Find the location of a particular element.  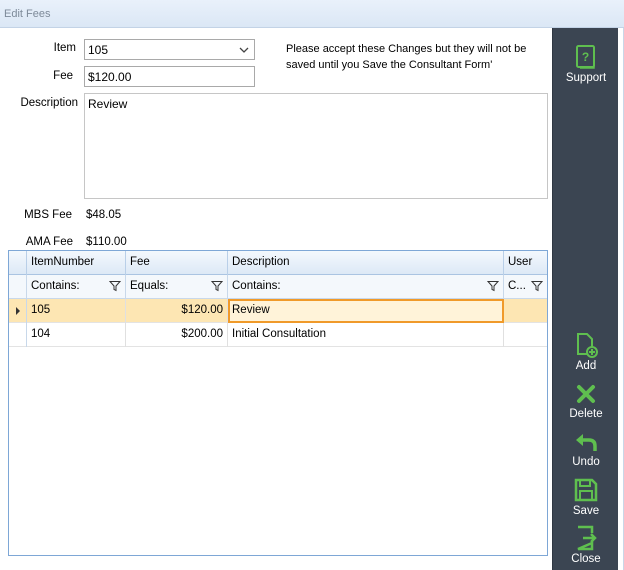

undo-arrow-icon is located at coordinates (586, 442).